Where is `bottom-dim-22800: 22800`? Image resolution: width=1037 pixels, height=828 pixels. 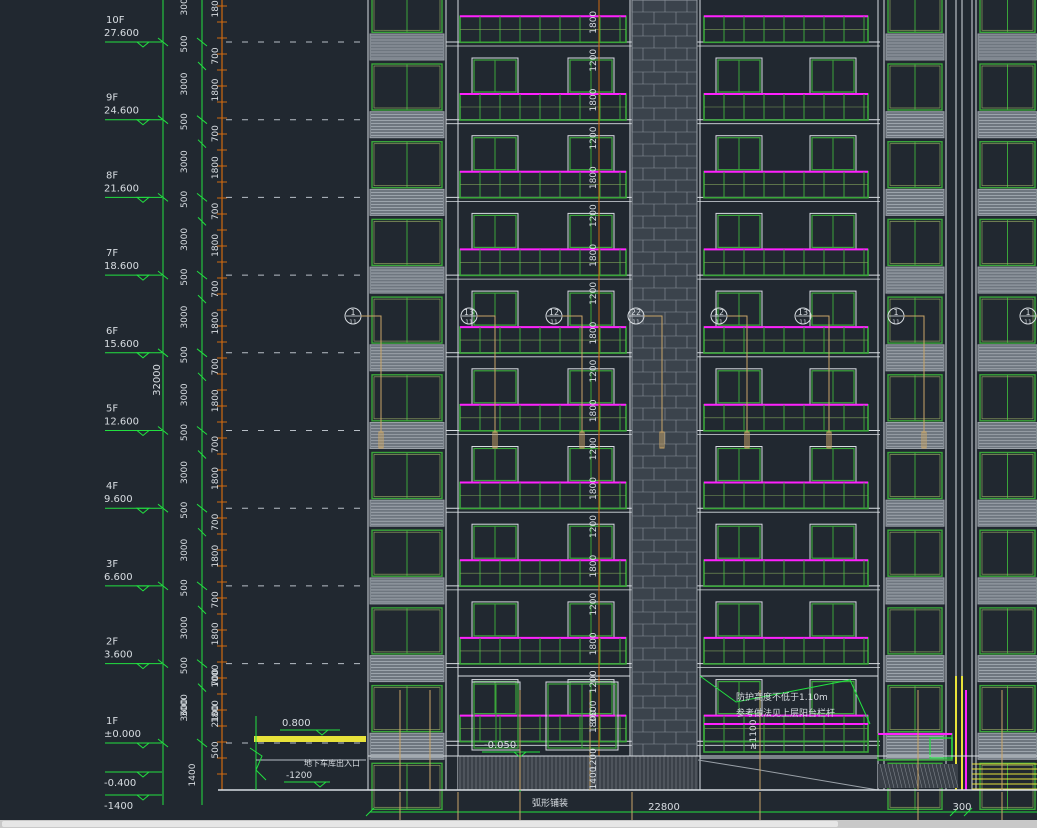 bottom-dim-22800: 22800 is located at coordinates (664, 807).